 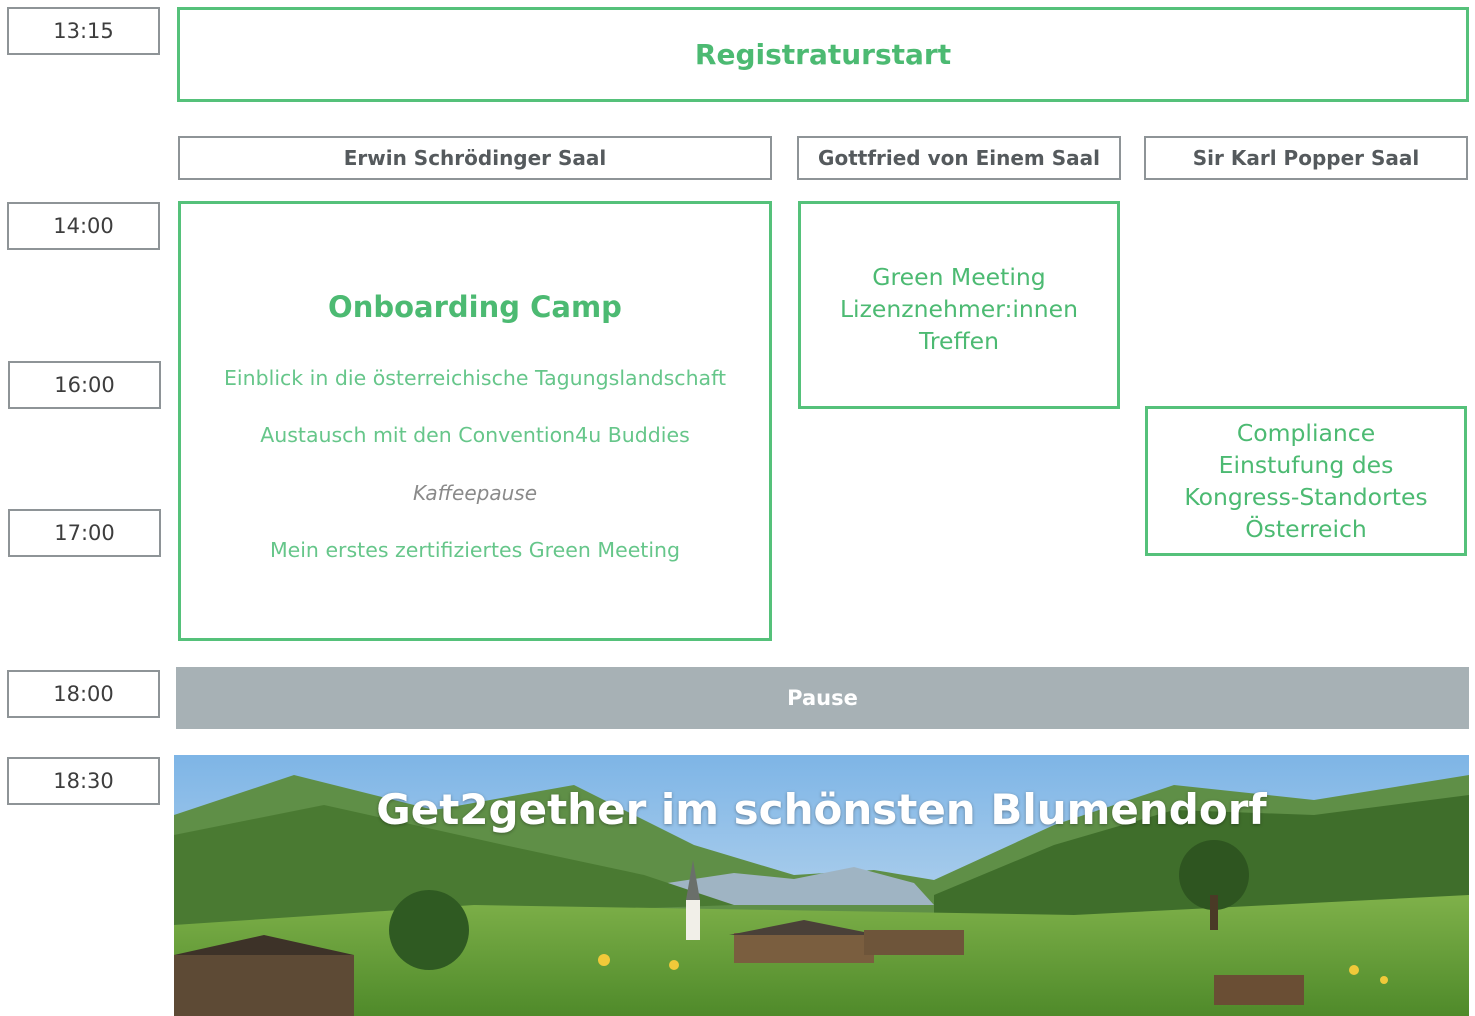 I want to click on registration-block: Registraturstart, so click(x=823, y=54).